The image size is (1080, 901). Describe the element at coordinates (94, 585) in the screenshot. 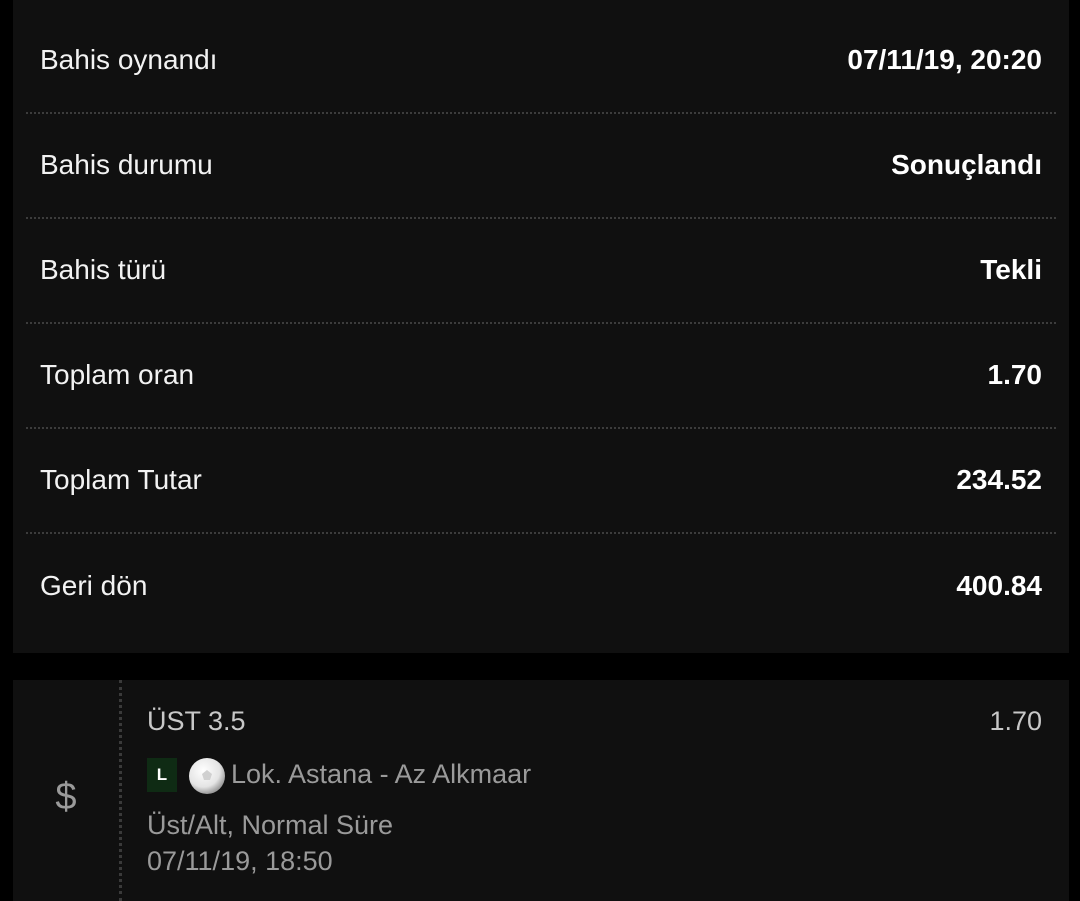

I see `return-label: Geri dön` at that location.